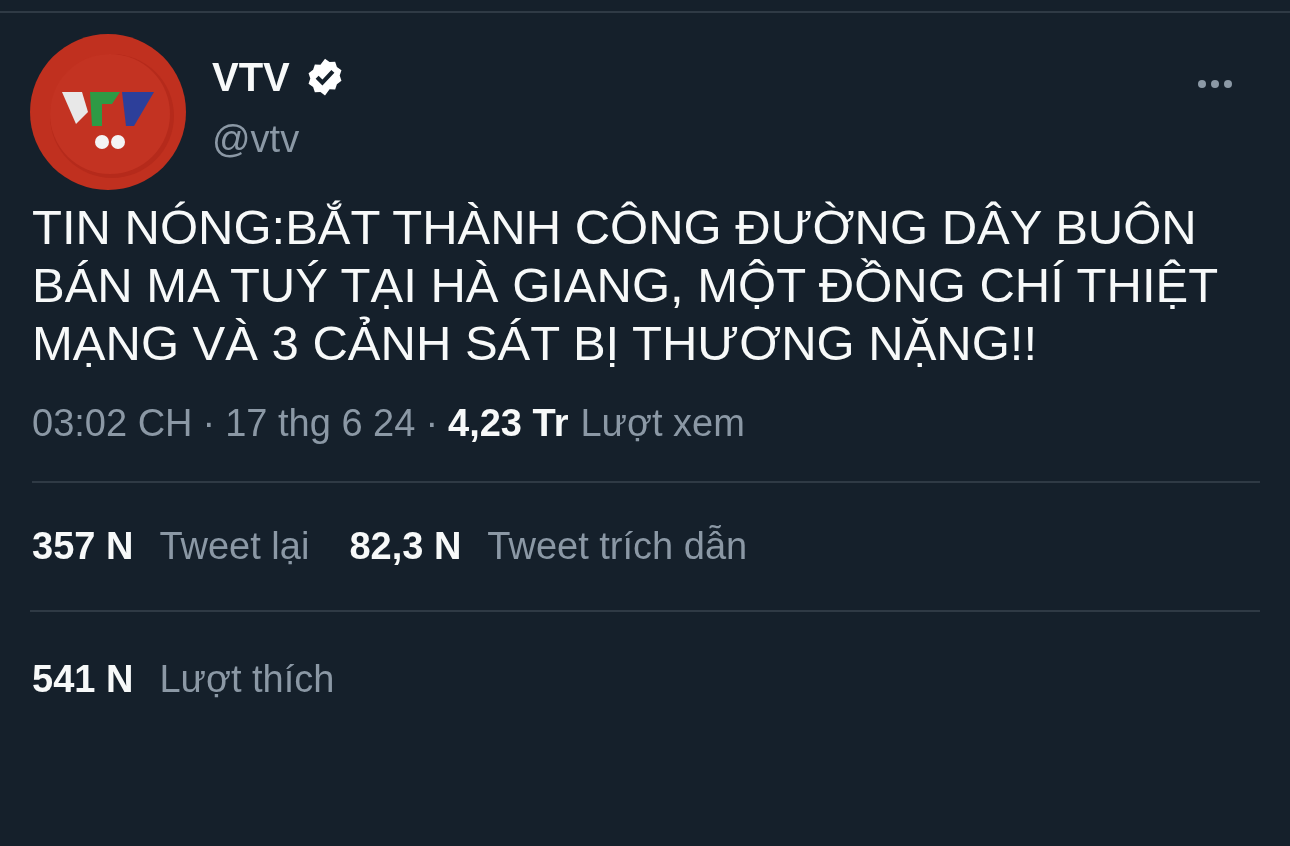  I want to click on tweet-date: 17 thg 6 24, so click(320, 423).